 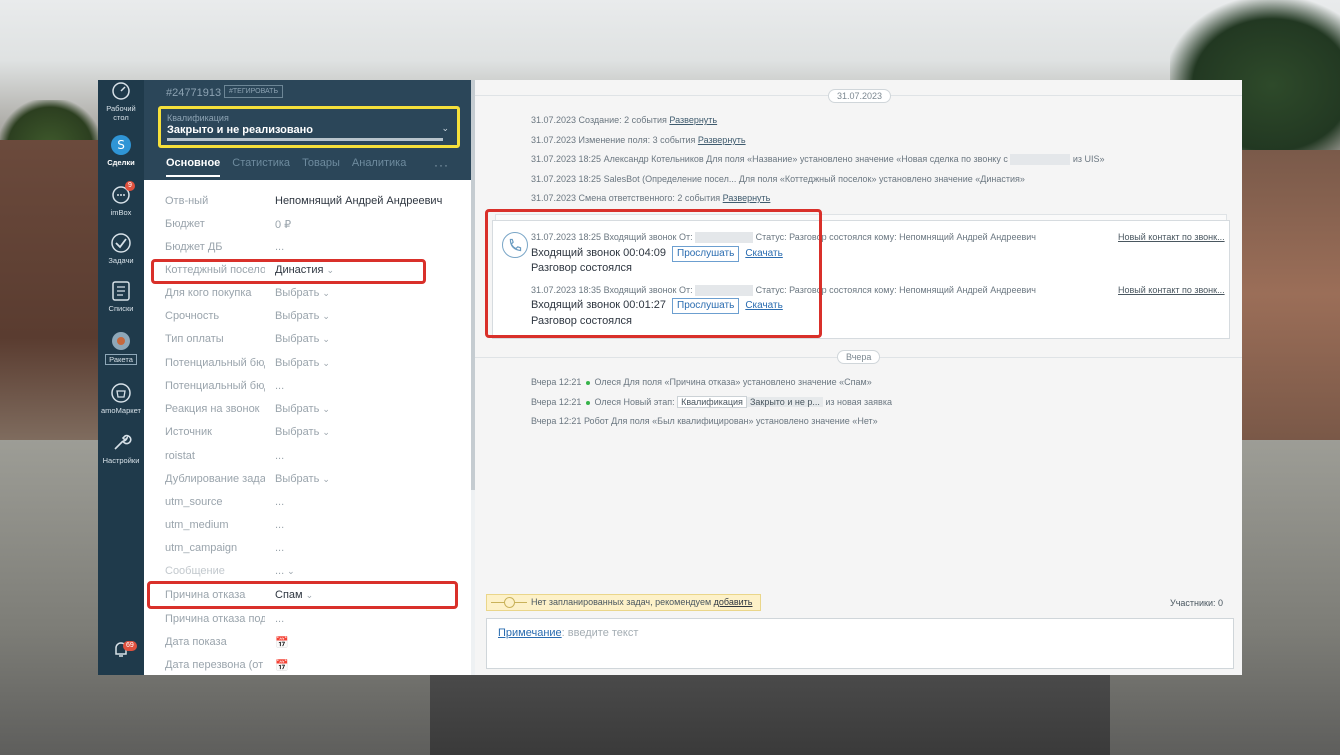 I want to click on field-row: Реакция на звонок Выбрать ⌄, so click(x=307, y=408).